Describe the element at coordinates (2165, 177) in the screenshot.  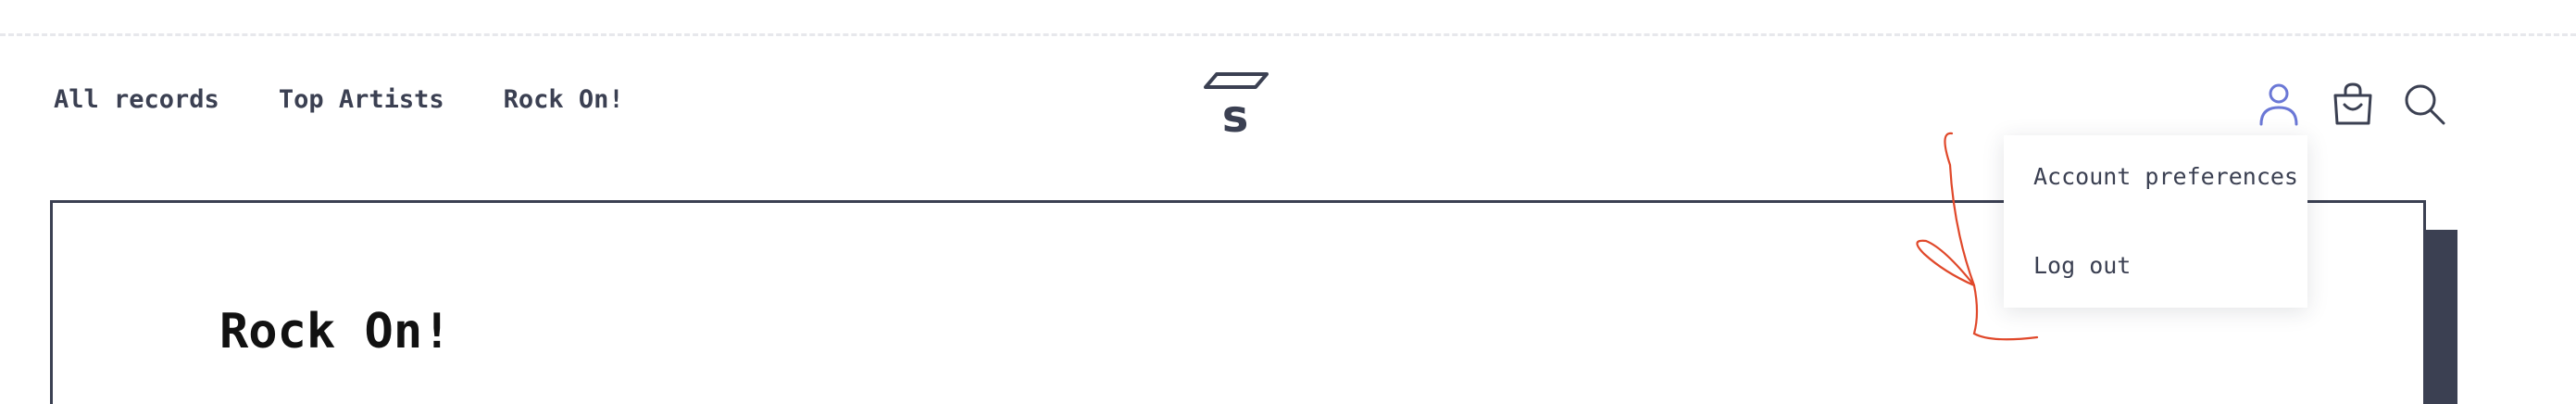
I see `menu-item-account-preferences: Account preferences` at that location.